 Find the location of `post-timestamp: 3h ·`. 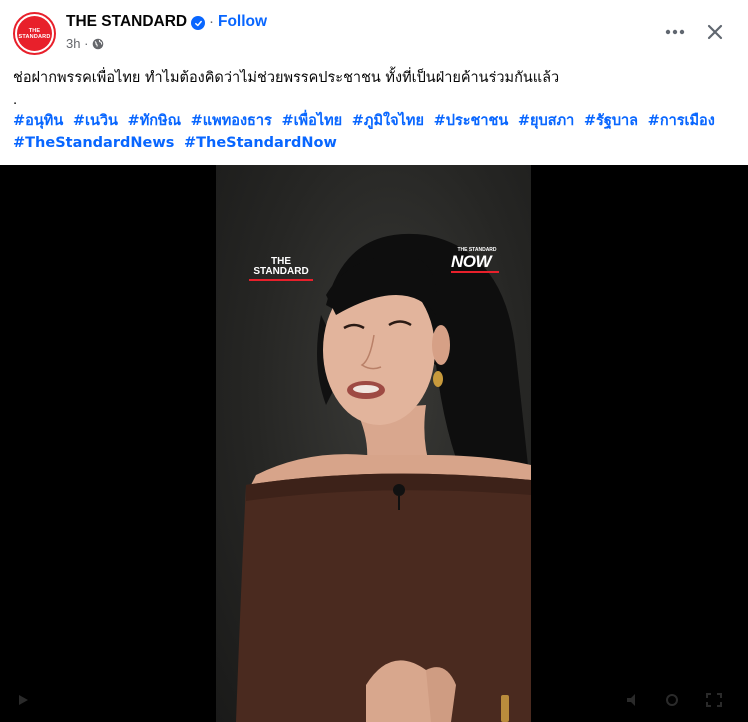

post-timestamp: 3h · is located at coordinates (77, 43).